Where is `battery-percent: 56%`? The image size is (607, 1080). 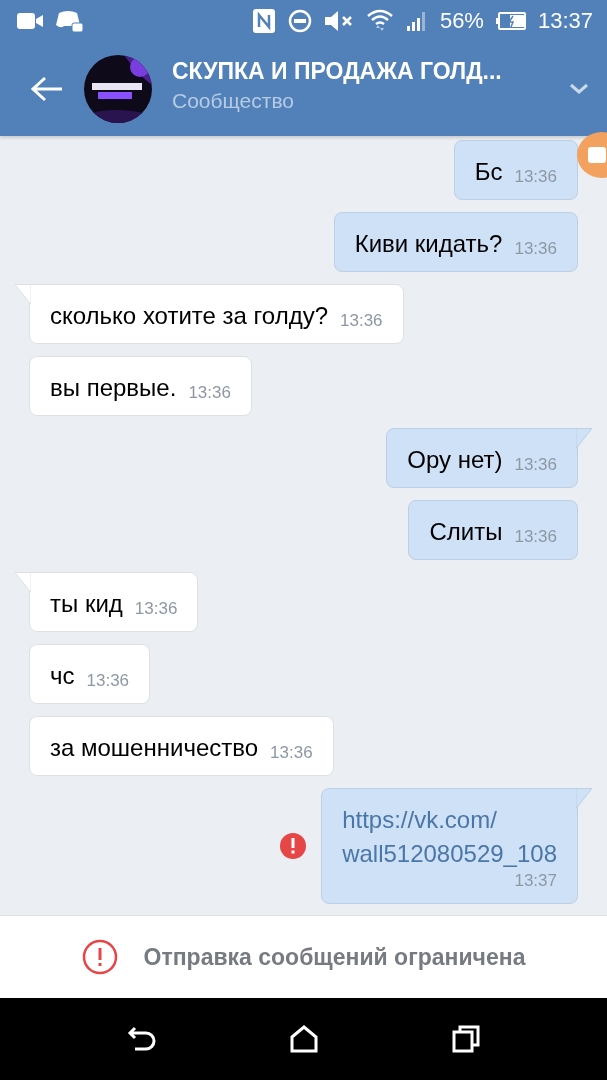 battery-percent: 56% is located at coordinates (461, 21).